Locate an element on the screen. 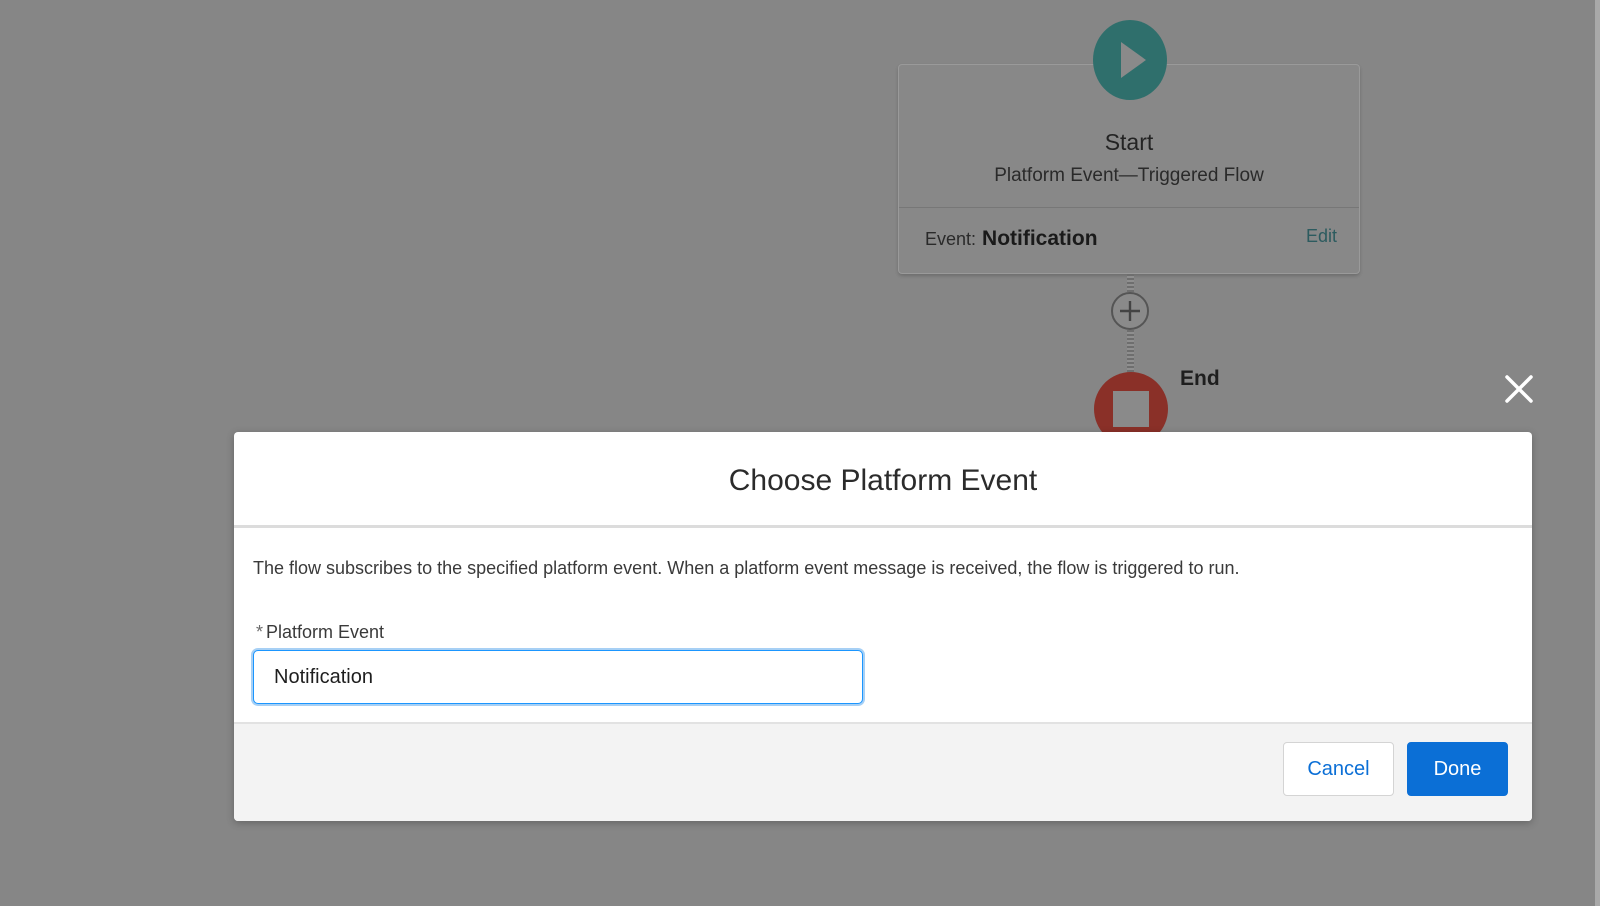 The image size is (1600, 906). modal-header: Choose Platform Event is located at coordinates (883, 480).